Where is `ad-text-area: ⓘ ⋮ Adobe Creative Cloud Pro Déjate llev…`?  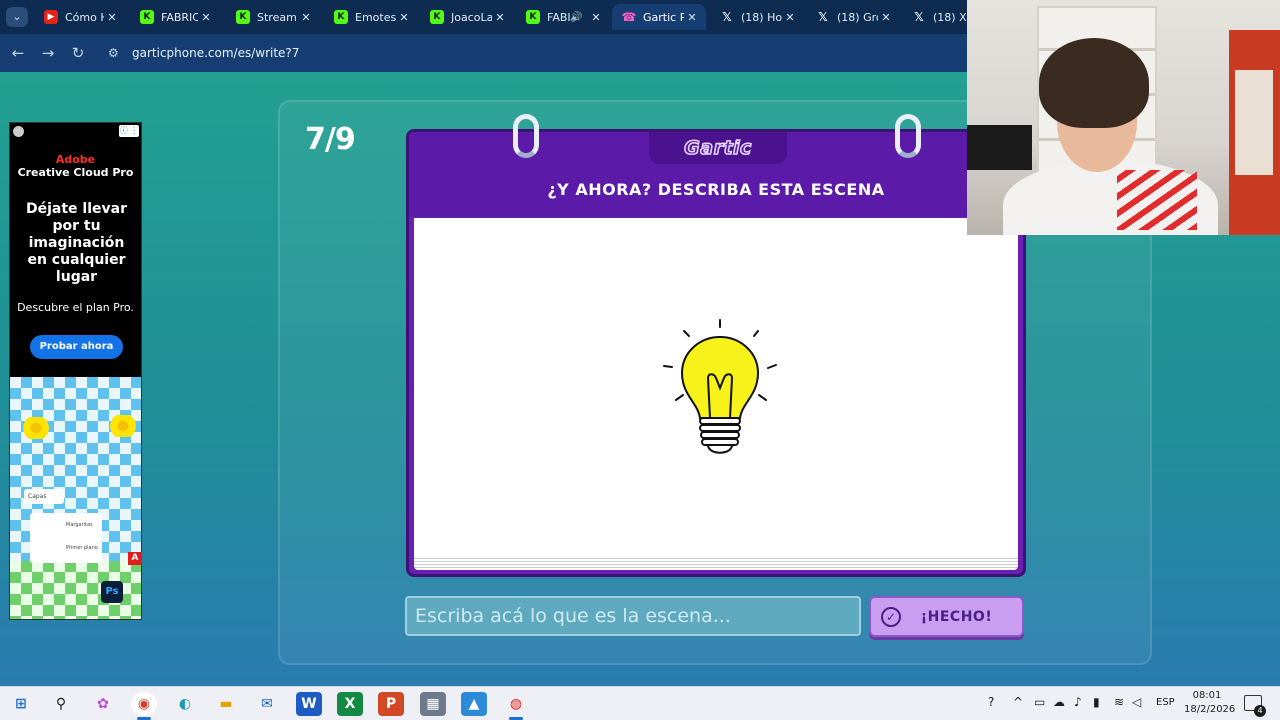 ad-text-area: ⓘ ⋮ Adobe Creative Cloud Pro Déjate llev… is located at coordinates (75, 249).